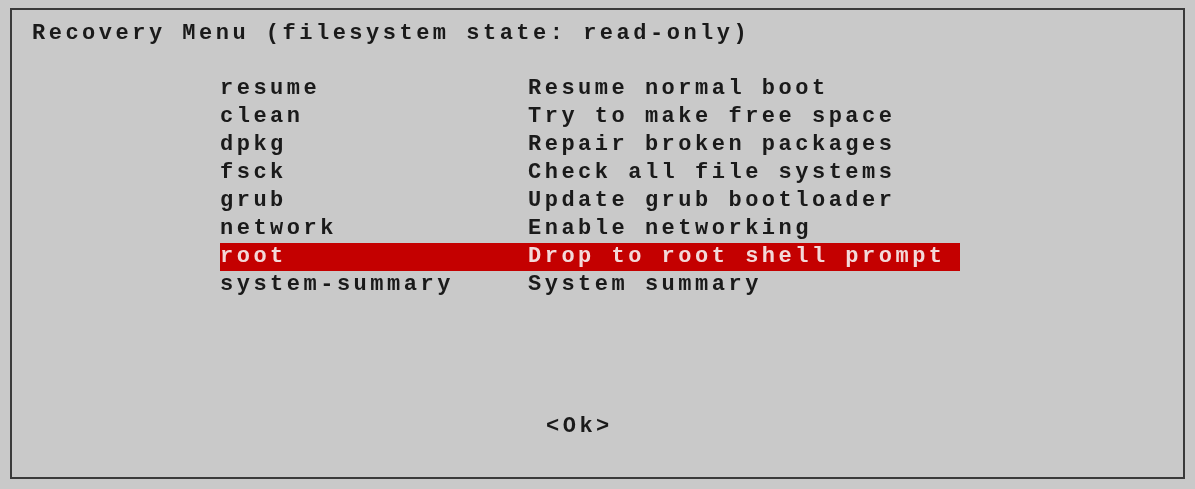 The image size is (1195, 489). What do you see at coordinates (262, 117) in the screenshot?
I see `option-name: clean` at bounding box center [262, 117].